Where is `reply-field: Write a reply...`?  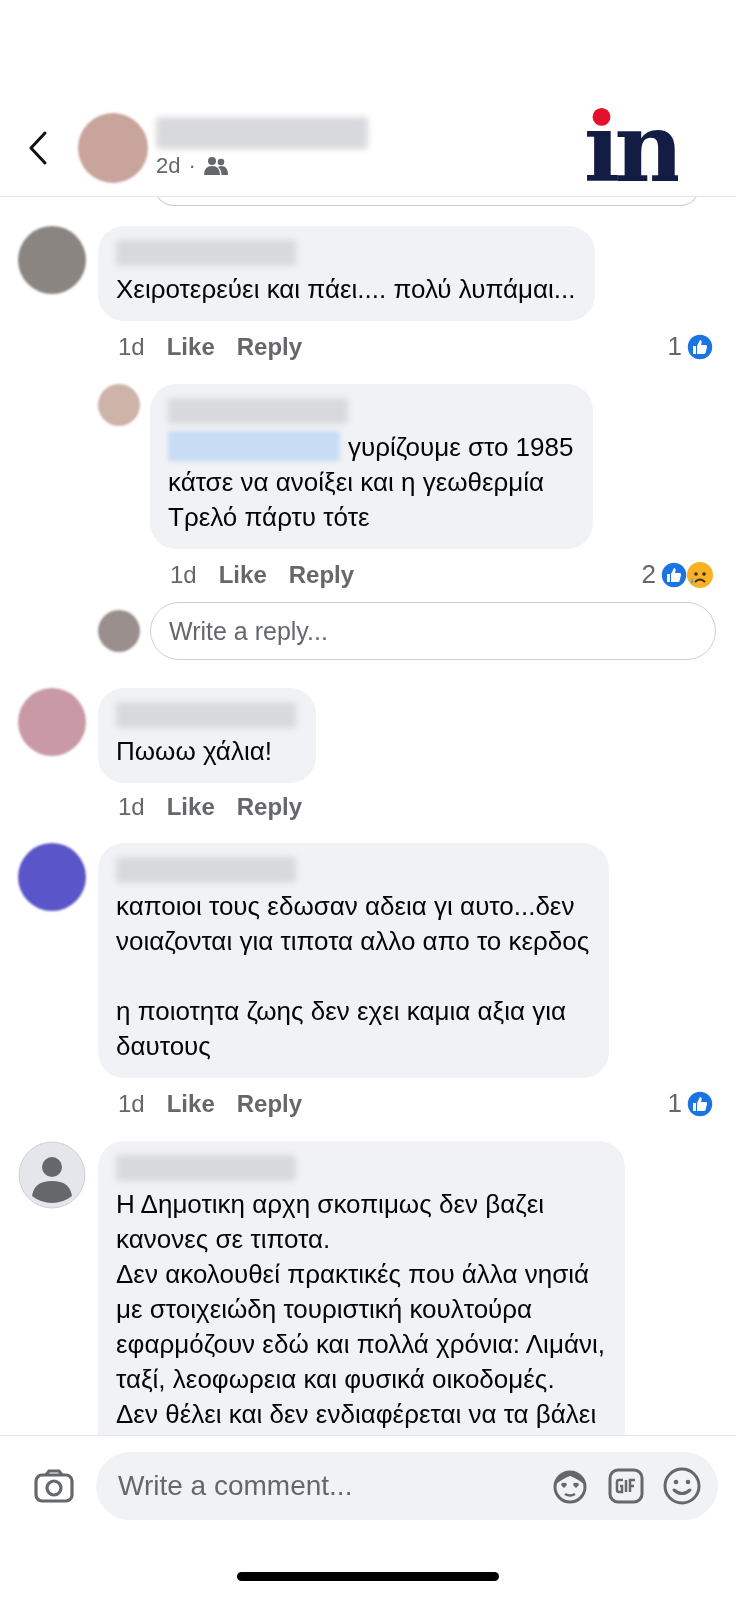 reply-field: Write a reply... is located at coordinates (433, 631).